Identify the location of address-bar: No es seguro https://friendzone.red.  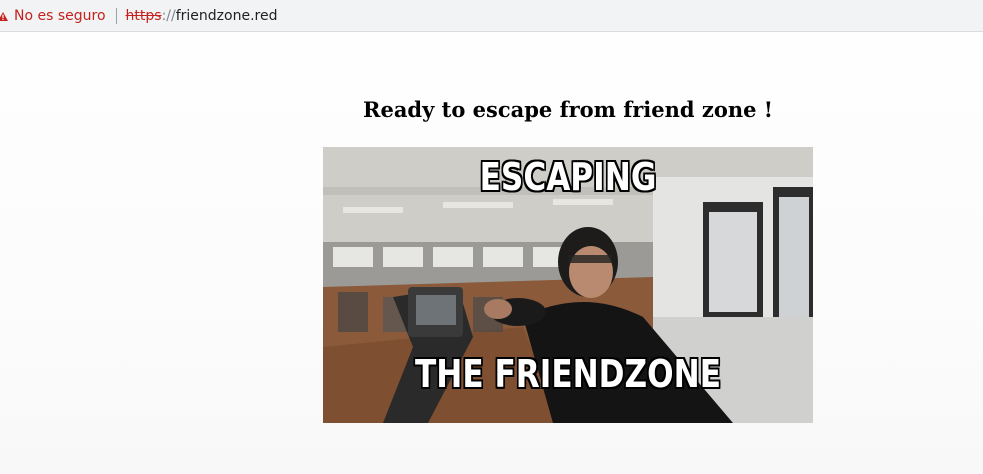
(491, 16).